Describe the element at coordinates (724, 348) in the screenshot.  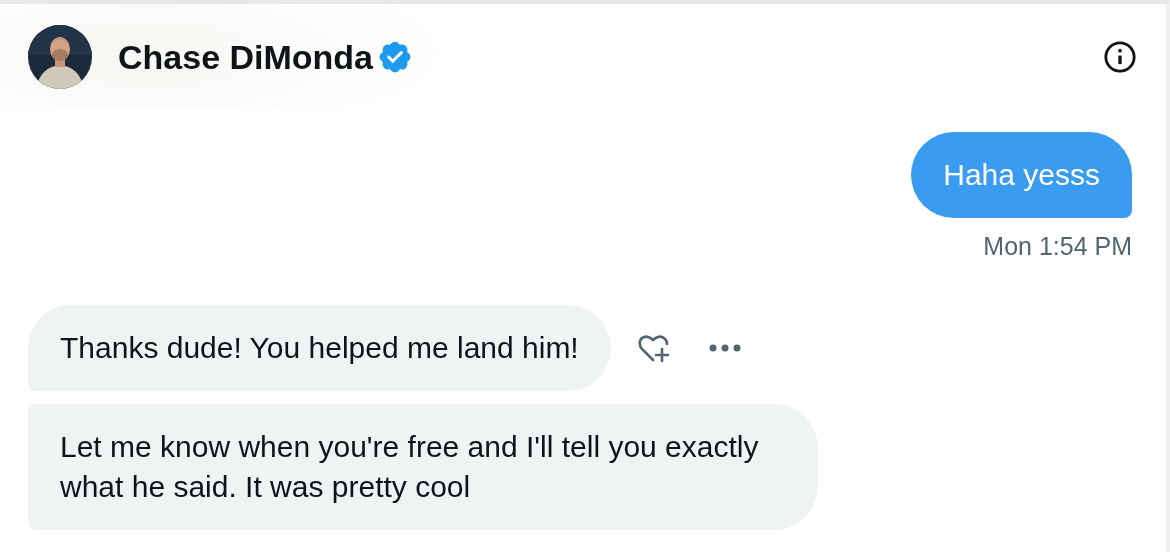
I see `more-icon` at that location.